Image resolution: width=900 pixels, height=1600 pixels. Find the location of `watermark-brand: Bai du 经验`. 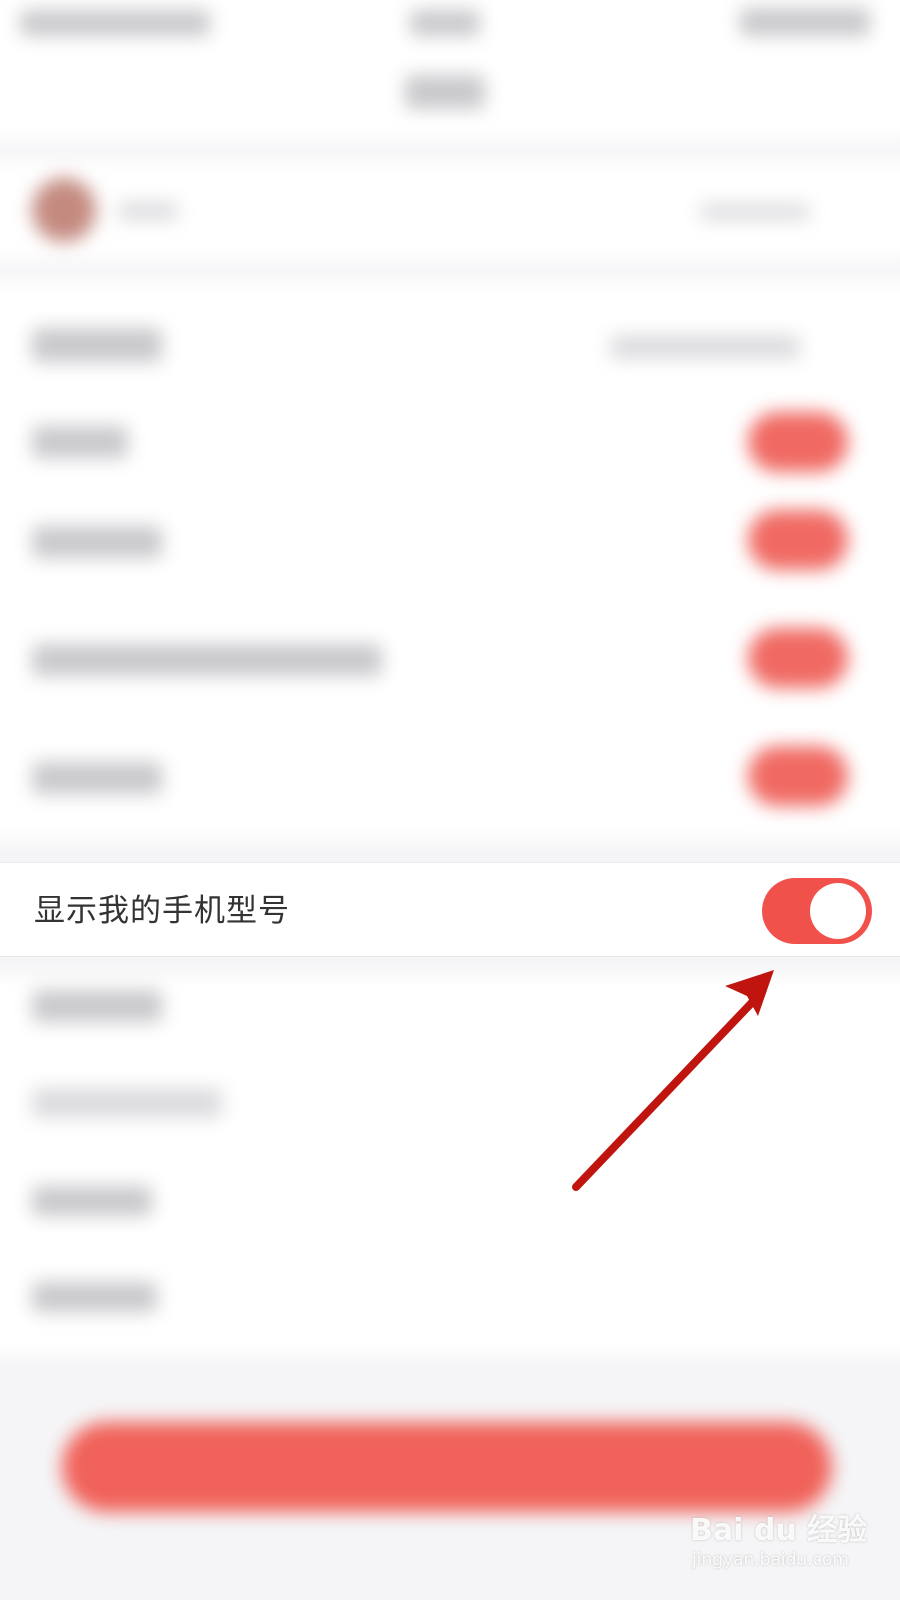

watermark-brand: Bai du 经验 is located at coordinates (779, 1530).